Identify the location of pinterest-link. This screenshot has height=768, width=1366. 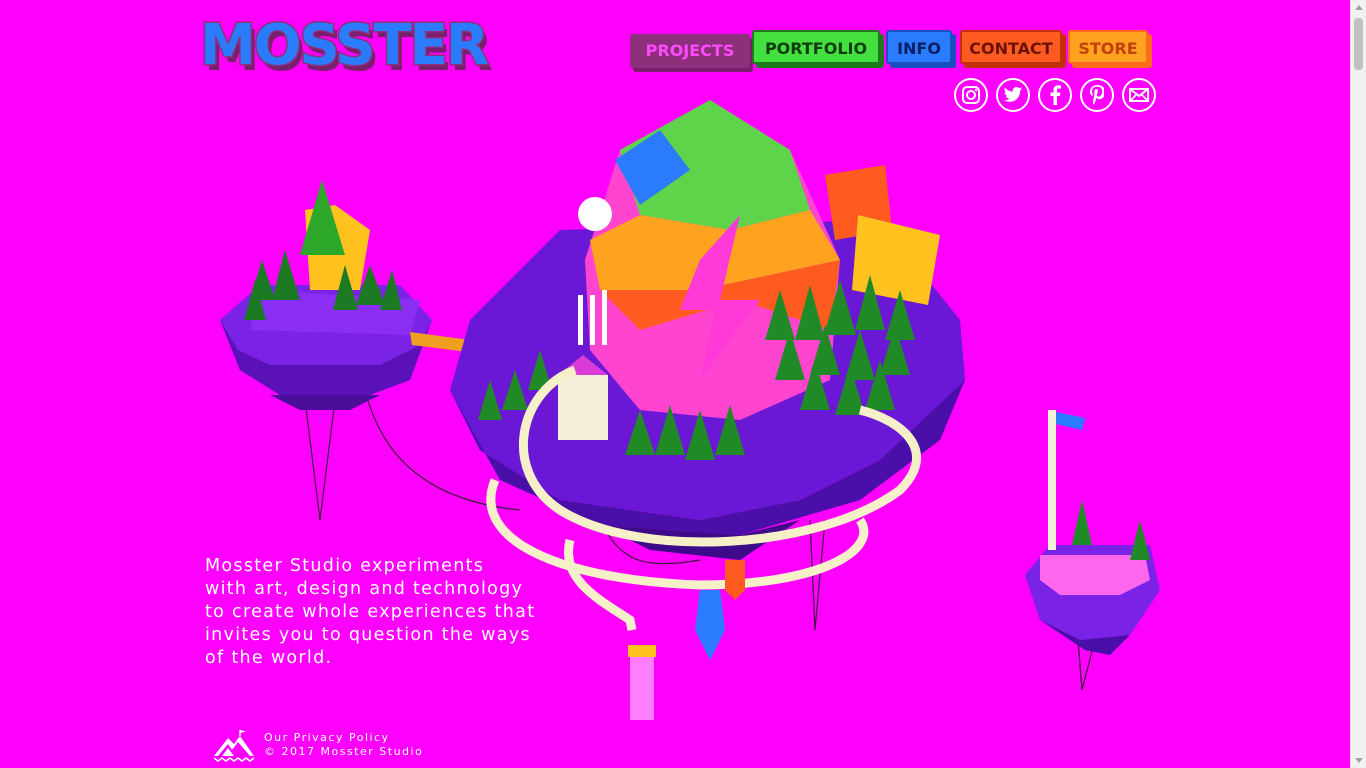
(1097, 95).